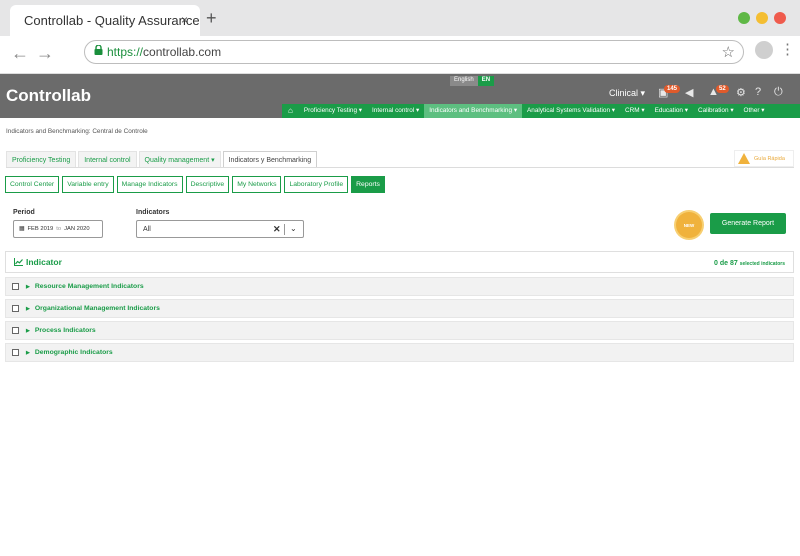 This screenshot has width=800, height=556. I want to click on select-separator, so click(284, 229).